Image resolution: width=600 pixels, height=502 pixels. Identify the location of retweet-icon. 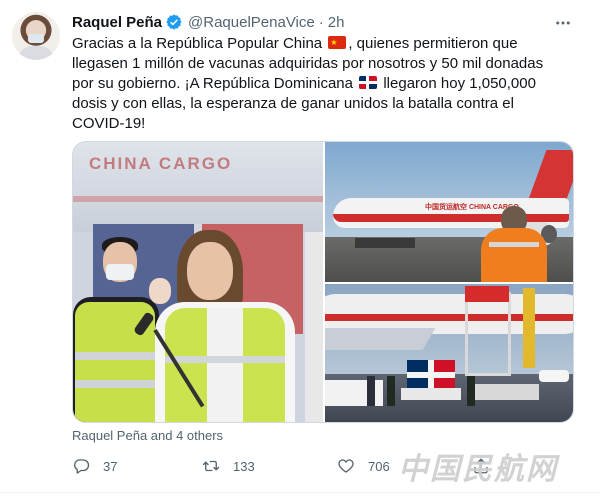
(211, 466).